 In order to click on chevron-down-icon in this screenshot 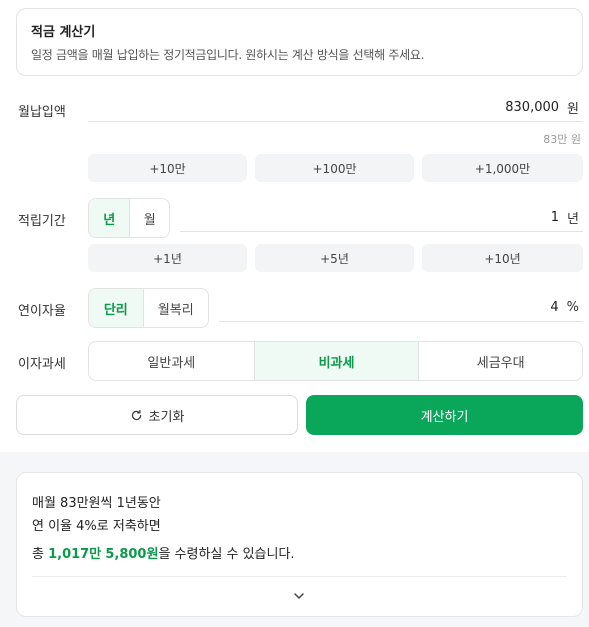, I will do `click(299, 596)`.